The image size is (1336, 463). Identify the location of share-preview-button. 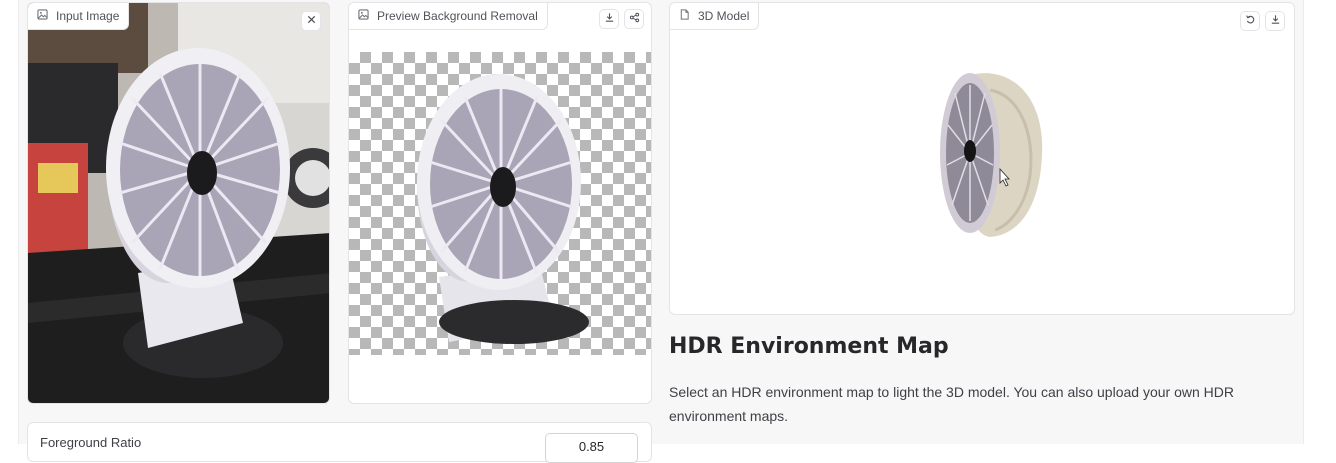
(634, 19).